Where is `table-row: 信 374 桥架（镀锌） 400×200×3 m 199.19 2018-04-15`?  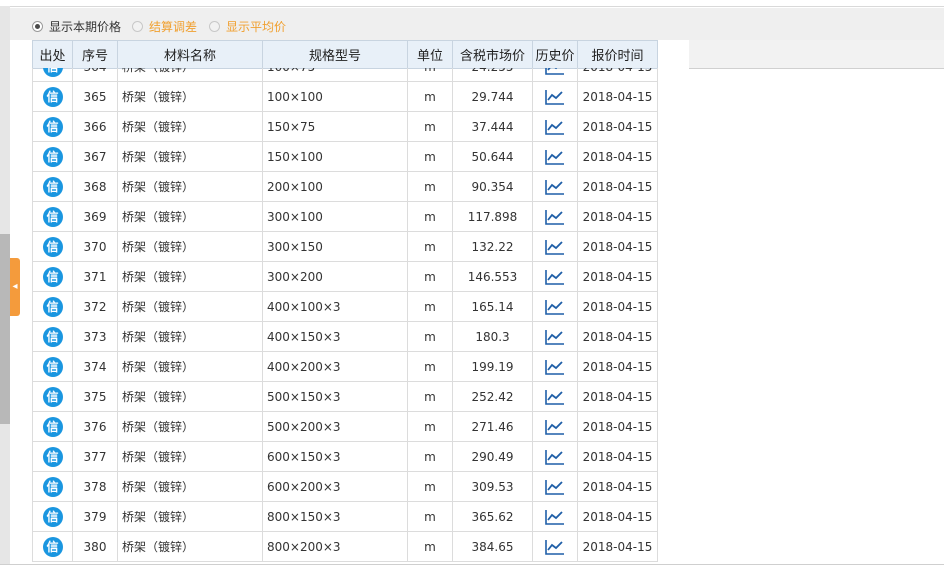
table-row: 信 374 桥架（镀锌） 400×200×3 m 199.19 2018-04-15 is located at coordinates (345, 366).